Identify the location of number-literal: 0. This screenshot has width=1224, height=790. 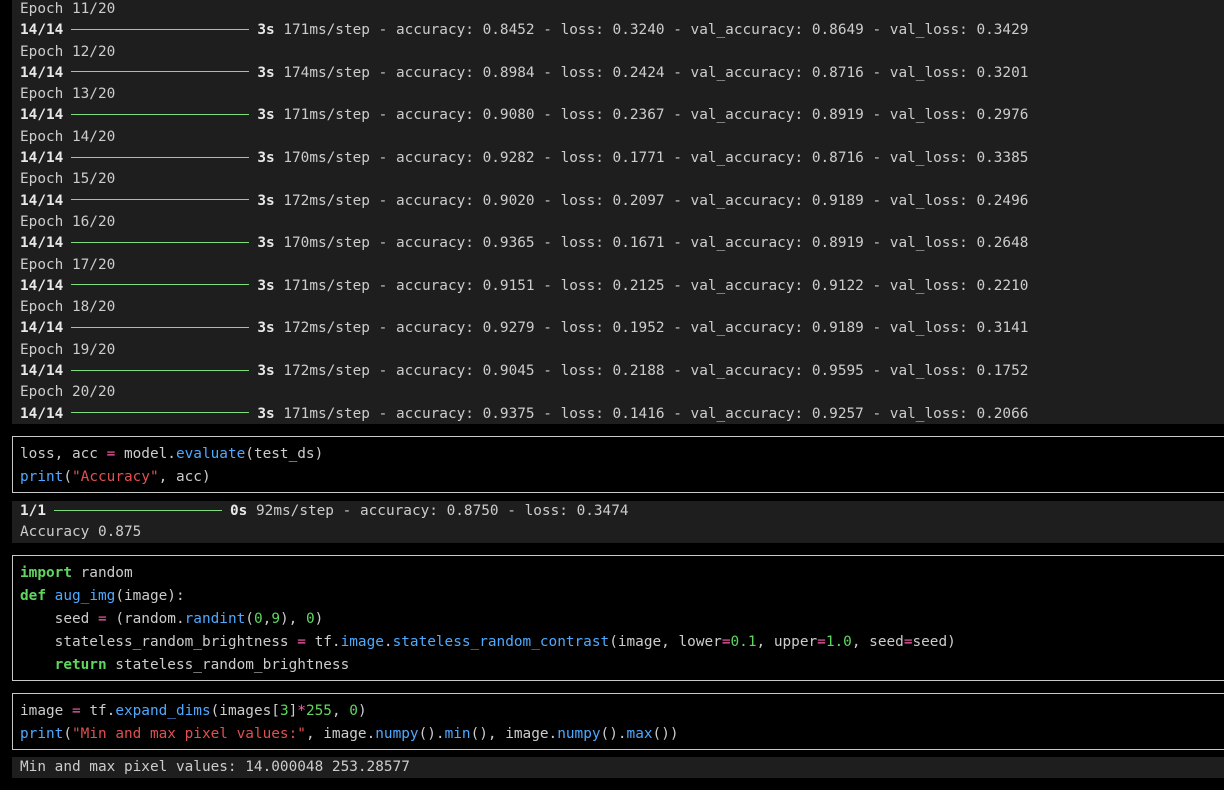
(310, 619).